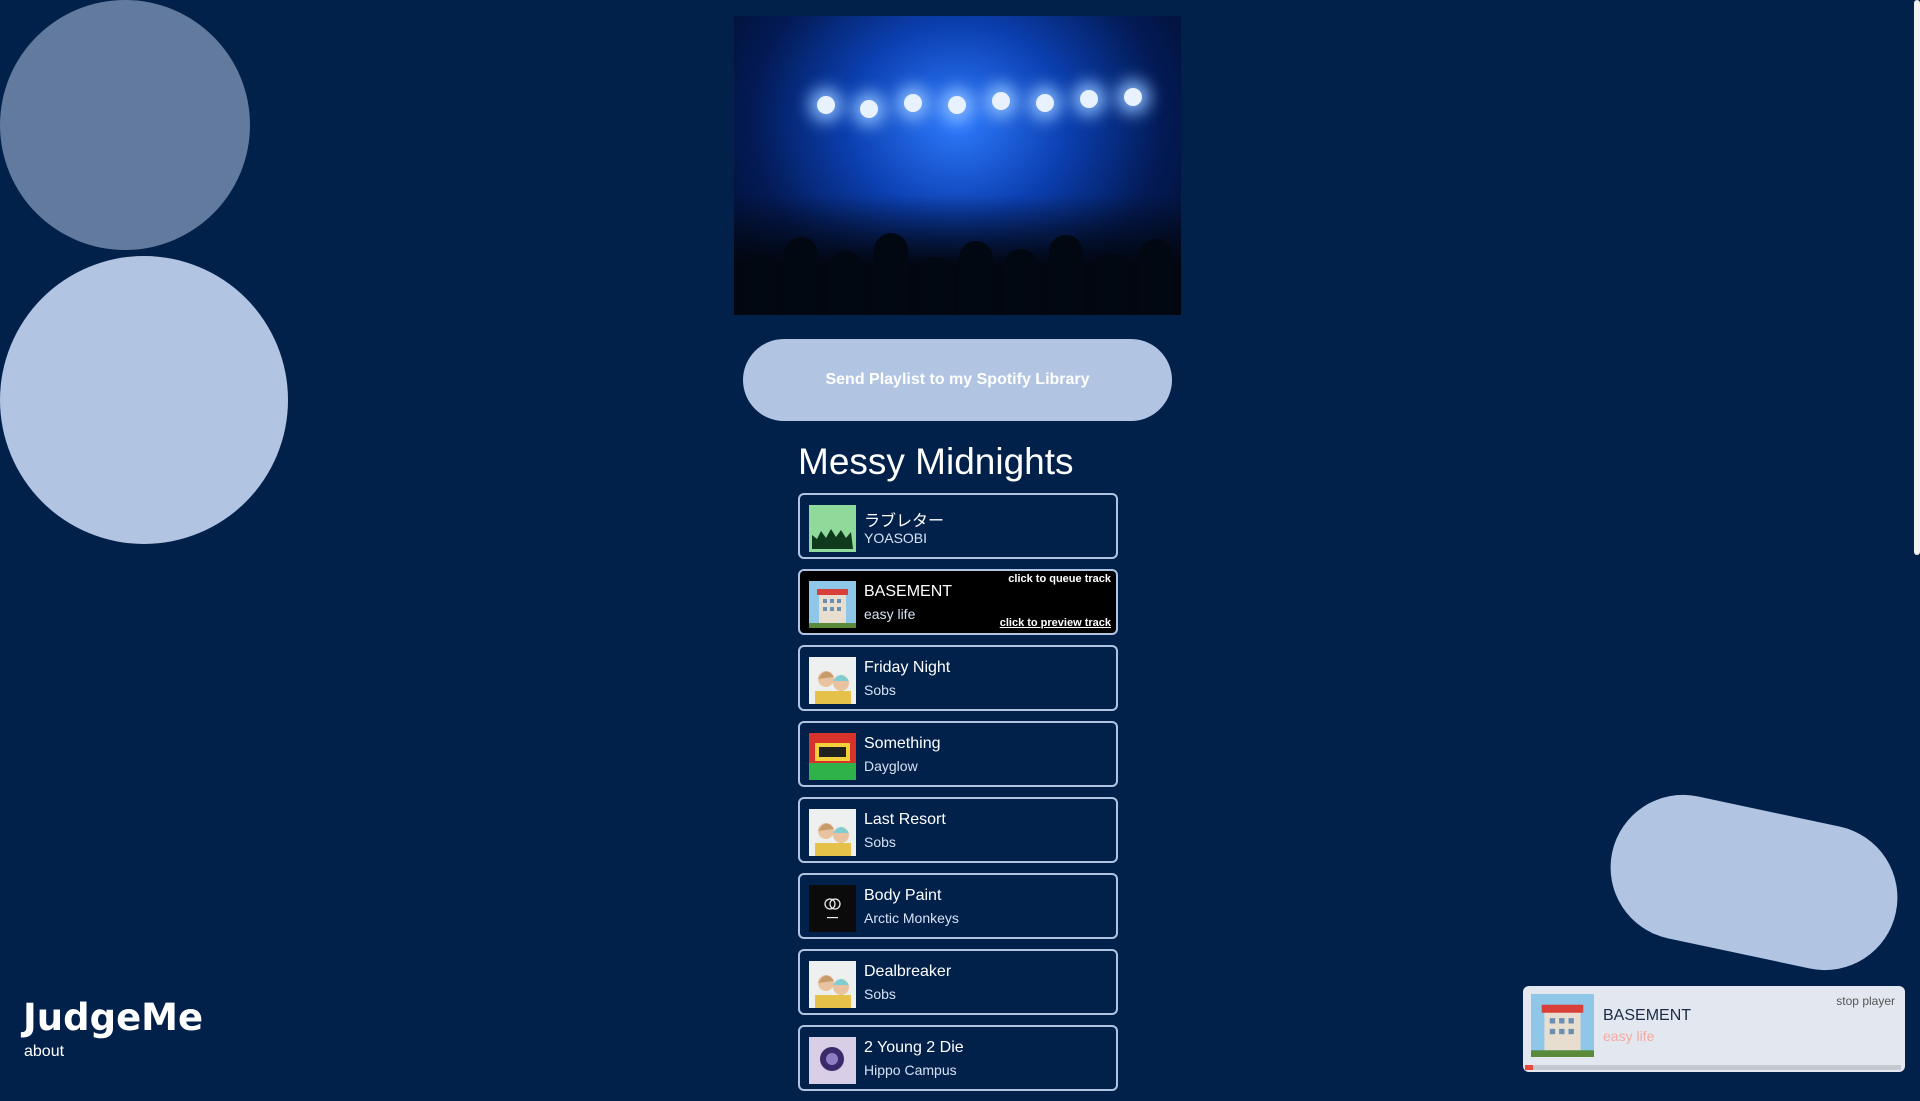 Image resolution: width=1920 pixels, height=1101 pixels. I want to click on decorative-pill-right, so click(1754, 882).